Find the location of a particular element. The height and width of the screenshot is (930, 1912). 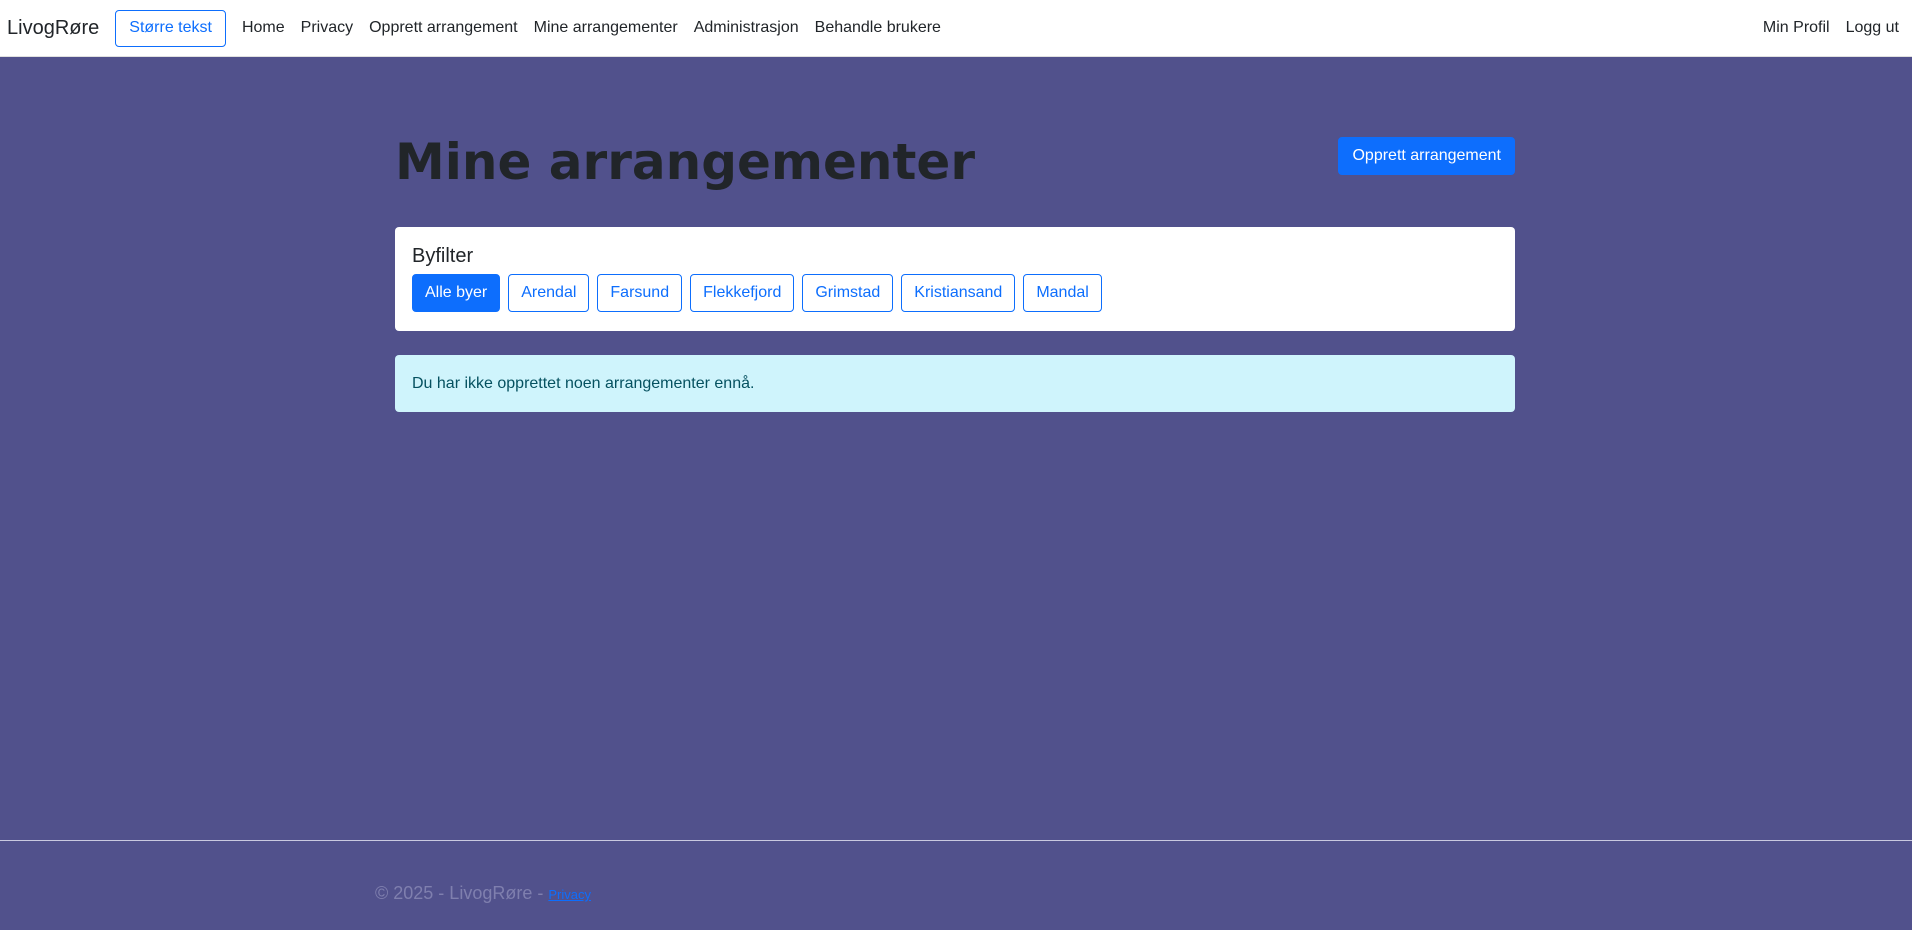

nav-link-home: Home is located at coordinates (263, 28).